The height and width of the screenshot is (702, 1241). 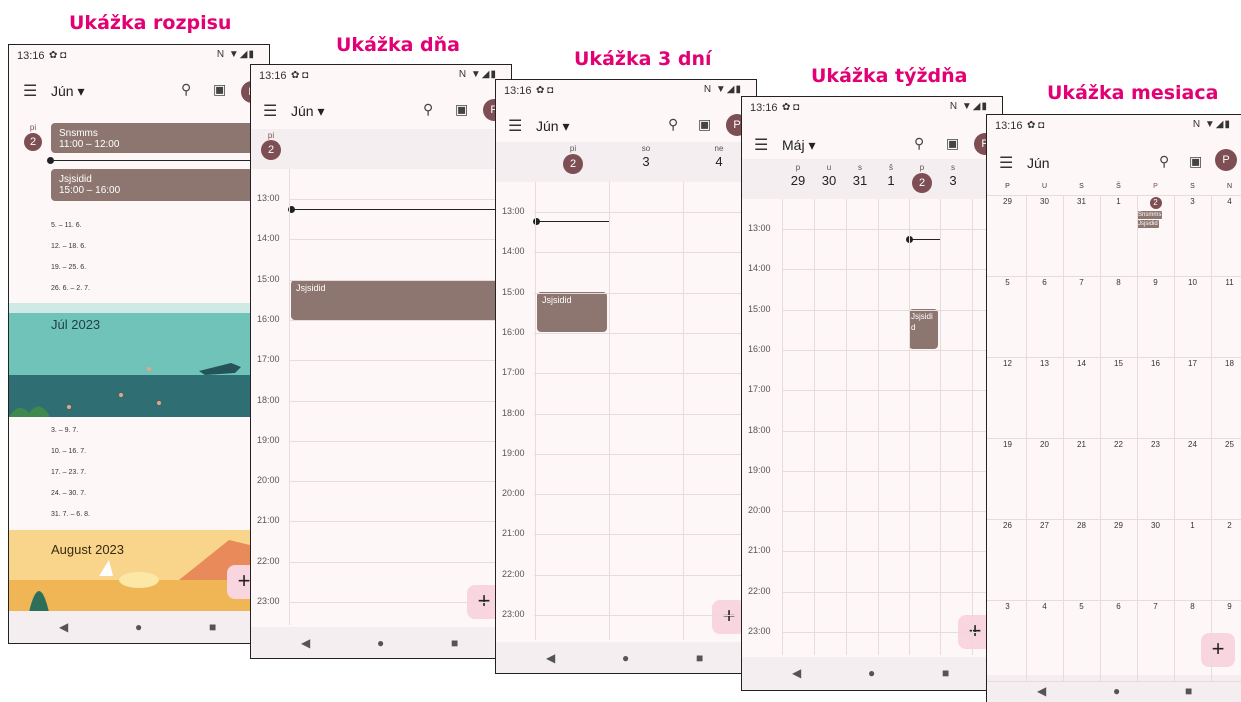 I want to click on day-header: ne 4, so click(x=719, y=156).